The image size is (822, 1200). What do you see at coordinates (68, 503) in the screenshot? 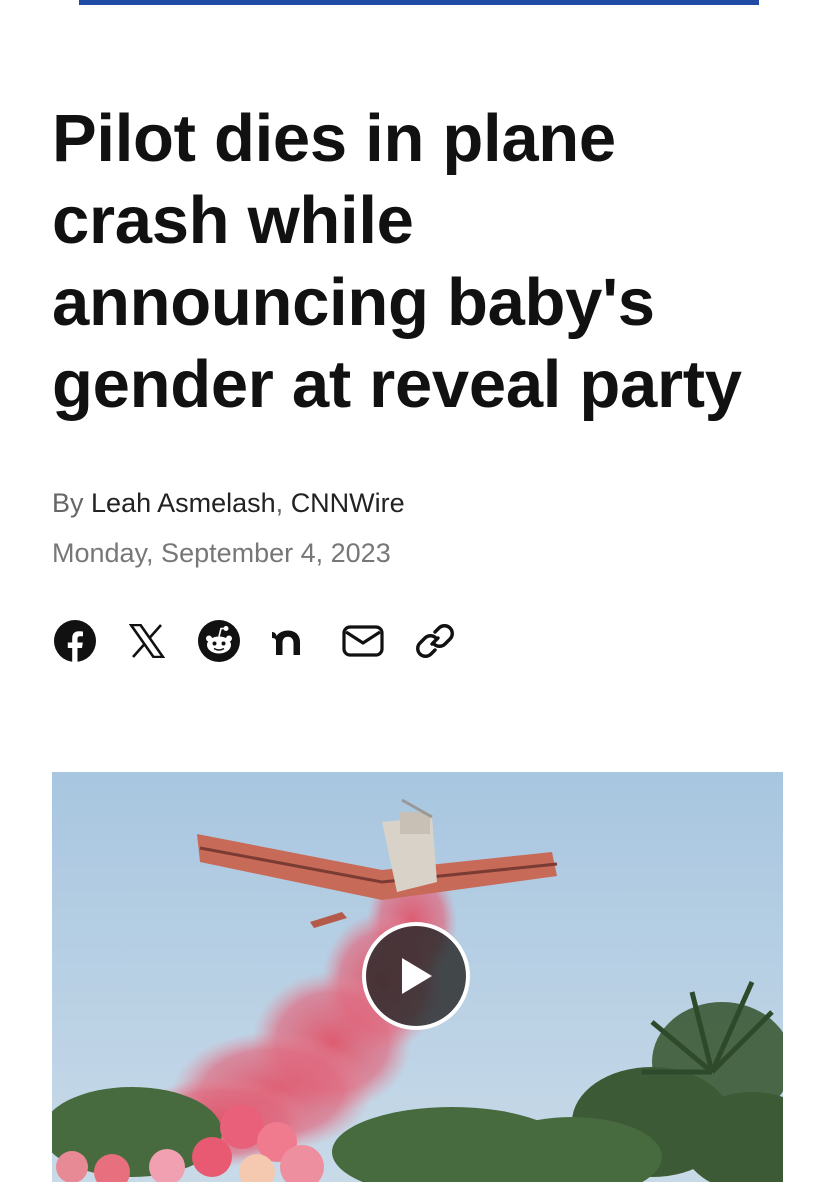
I see `byline-prefix: By` at bounding box center [68, 503].